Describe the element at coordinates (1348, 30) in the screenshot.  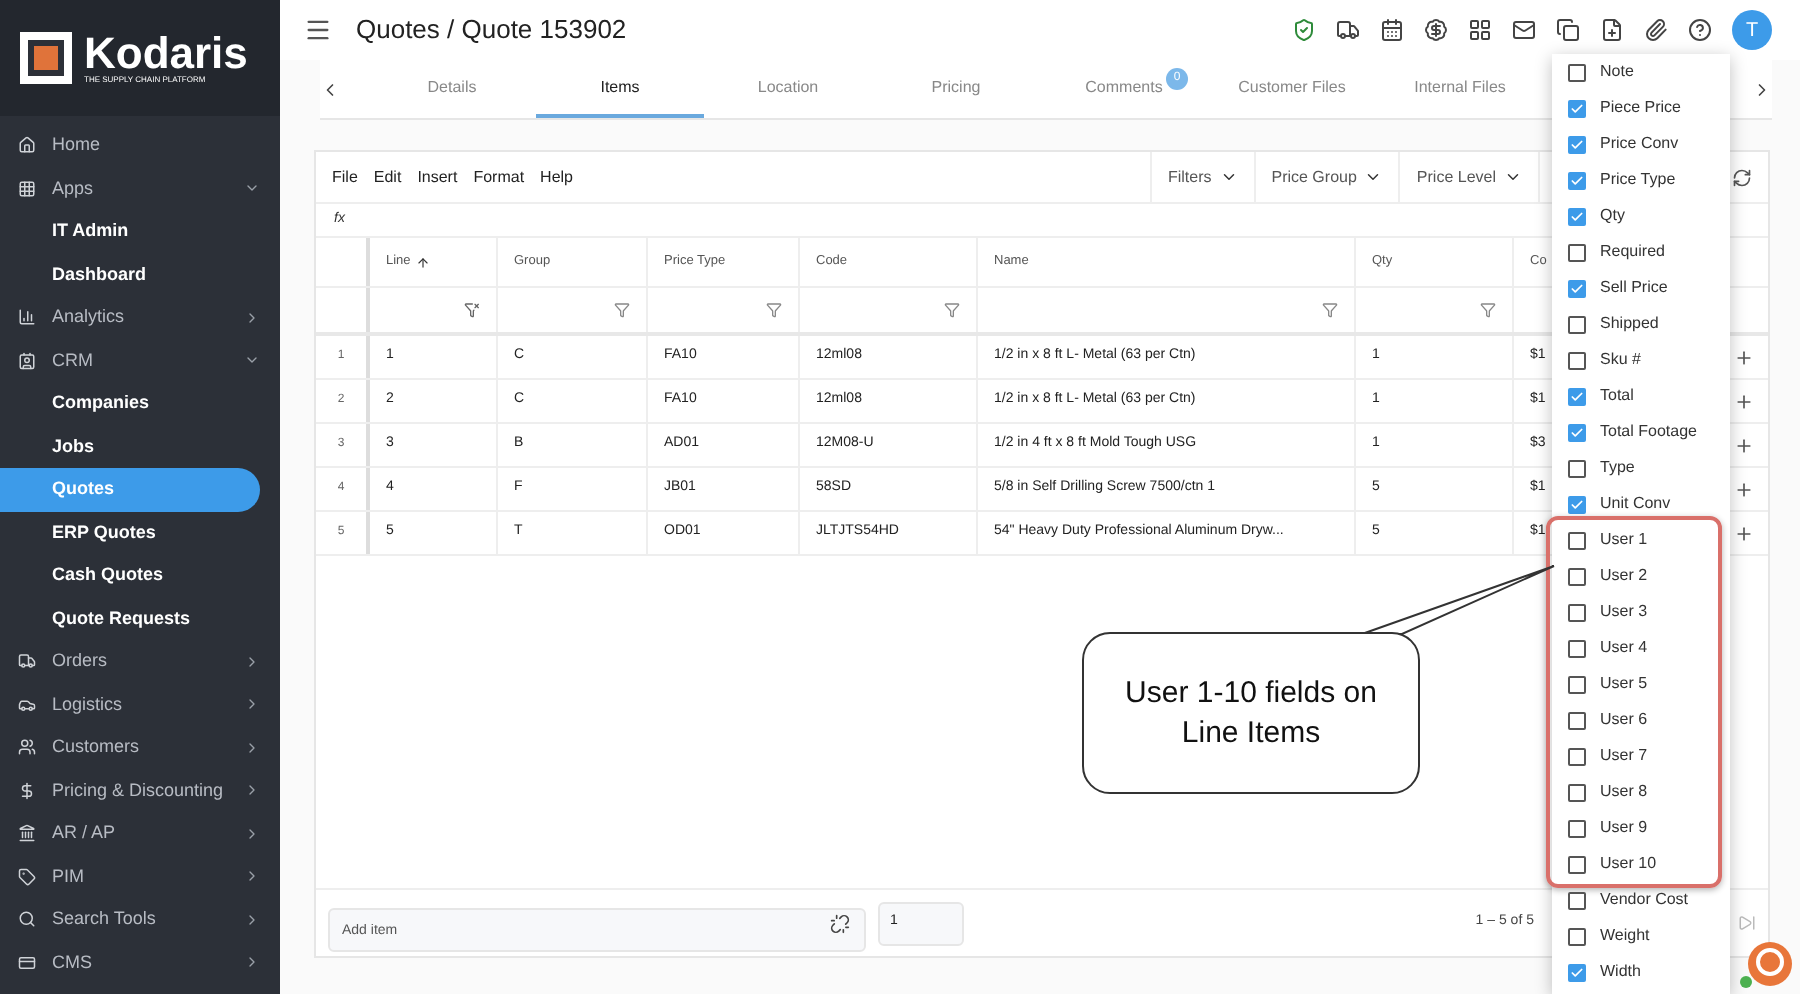
I see `truck-icon` at that location.